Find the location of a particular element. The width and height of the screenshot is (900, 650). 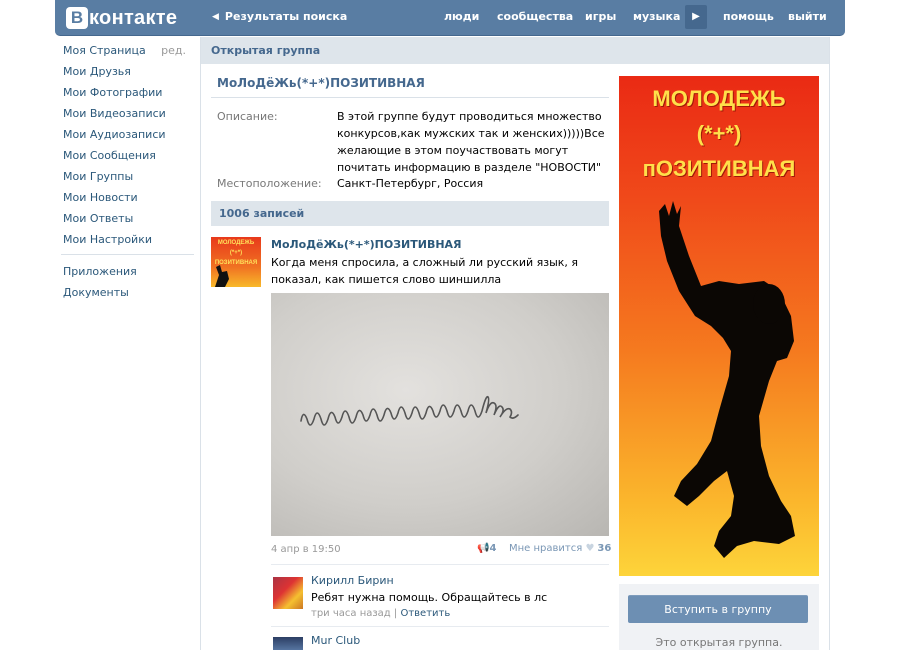

like-label: Мне нравится is located at coordinates (546, 548).